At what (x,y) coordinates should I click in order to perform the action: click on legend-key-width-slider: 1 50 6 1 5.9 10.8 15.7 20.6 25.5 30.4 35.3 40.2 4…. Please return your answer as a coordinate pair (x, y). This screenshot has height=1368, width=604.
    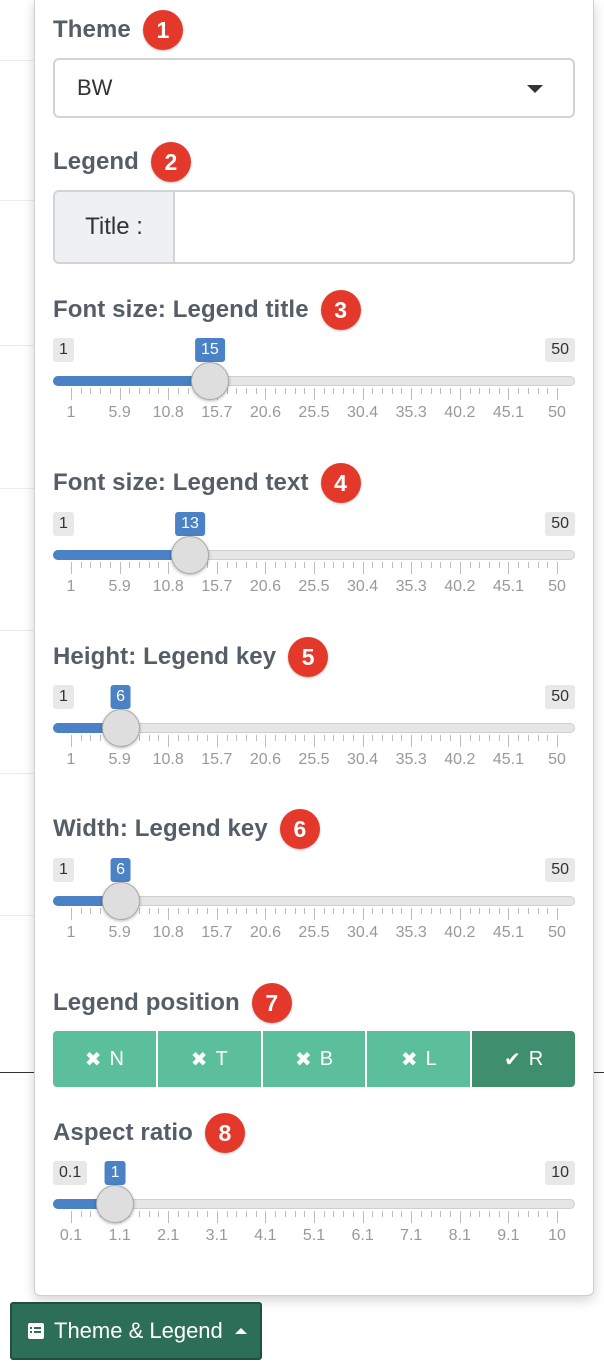
    Looking at the image, I should click on (314, 908).